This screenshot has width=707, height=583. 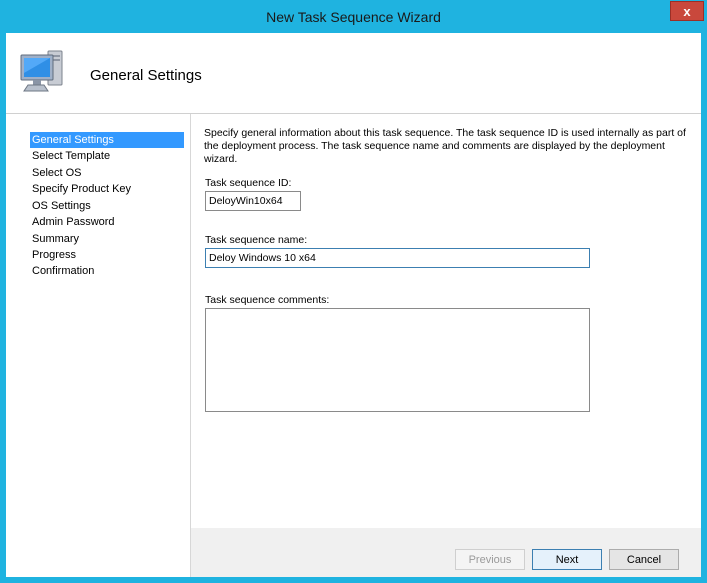 I want to click on sidebar-item-specify-product-key: Specify Product Key, so click(x=107, y=189).